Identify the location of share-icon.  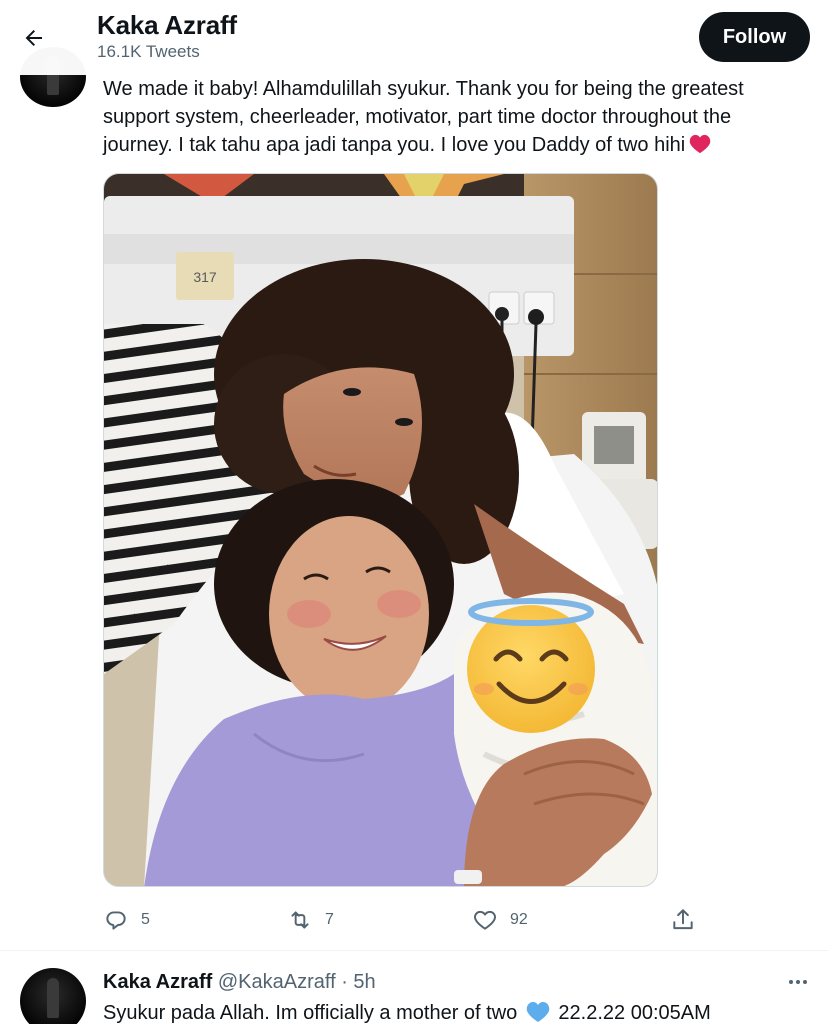
(683, 919).